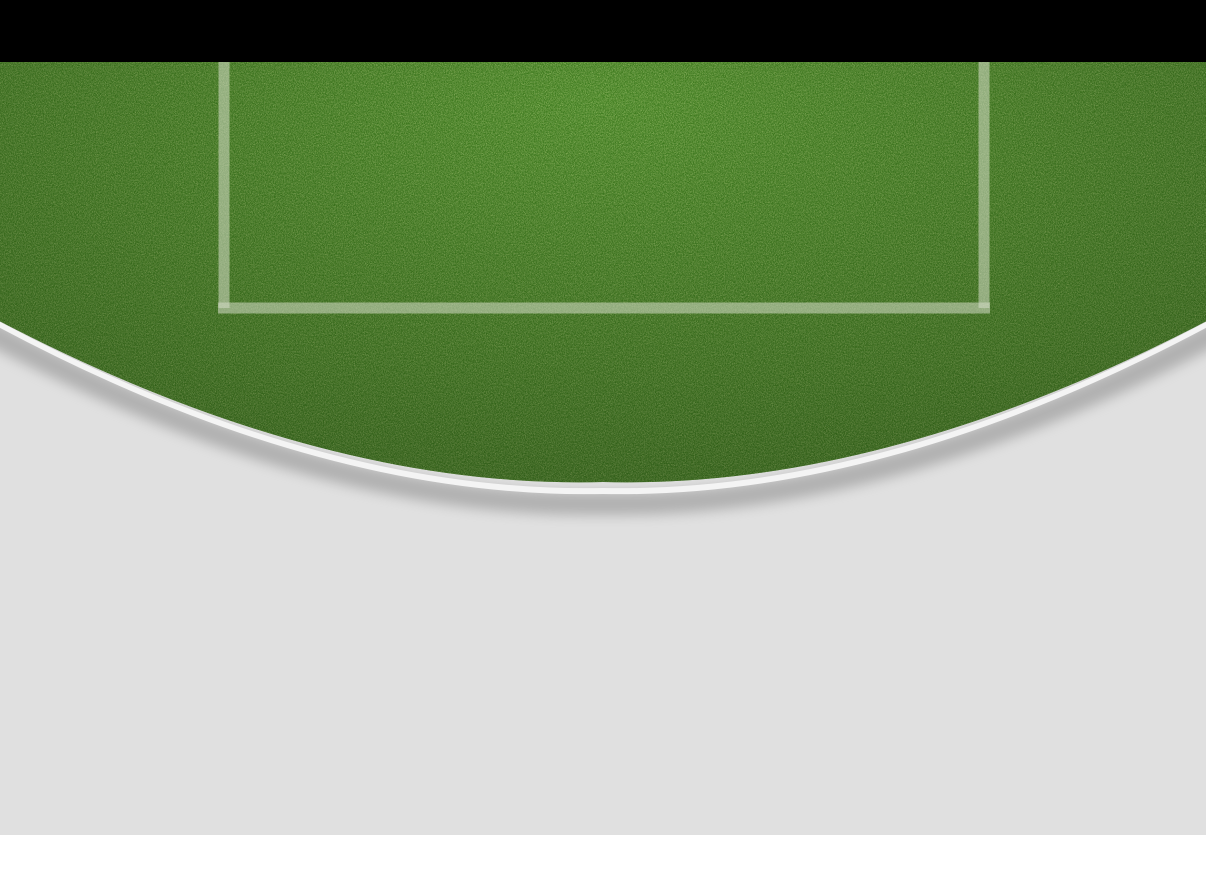 The height and width of the screenshot is (873, 1206). Describe the element at coordinates (603, 31) in the screenshot. I see `top-bar` at that location.